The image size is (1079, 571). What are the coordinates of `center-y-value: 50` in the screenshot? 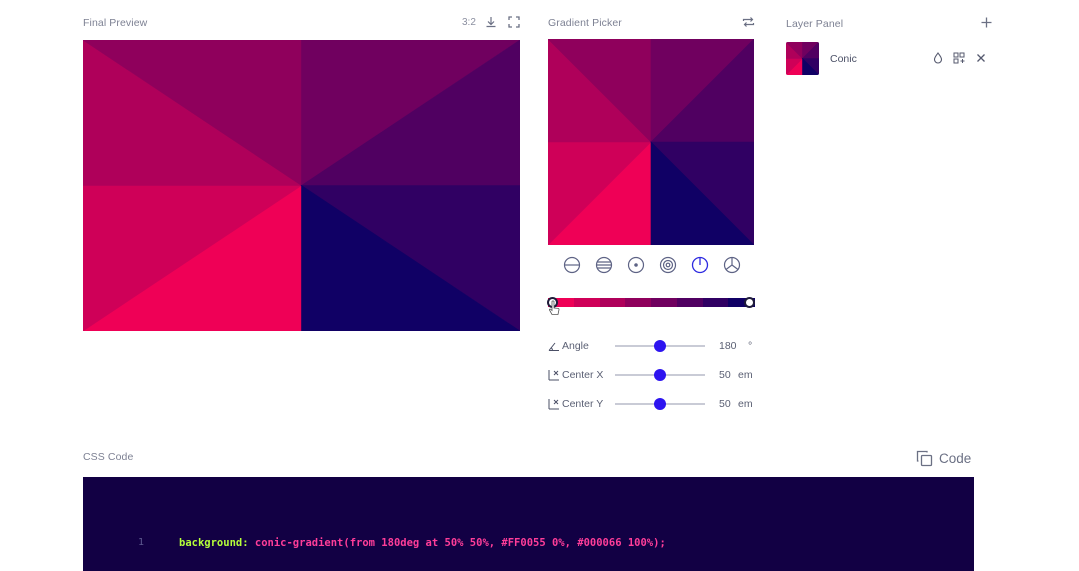 It's located at (725, 404).